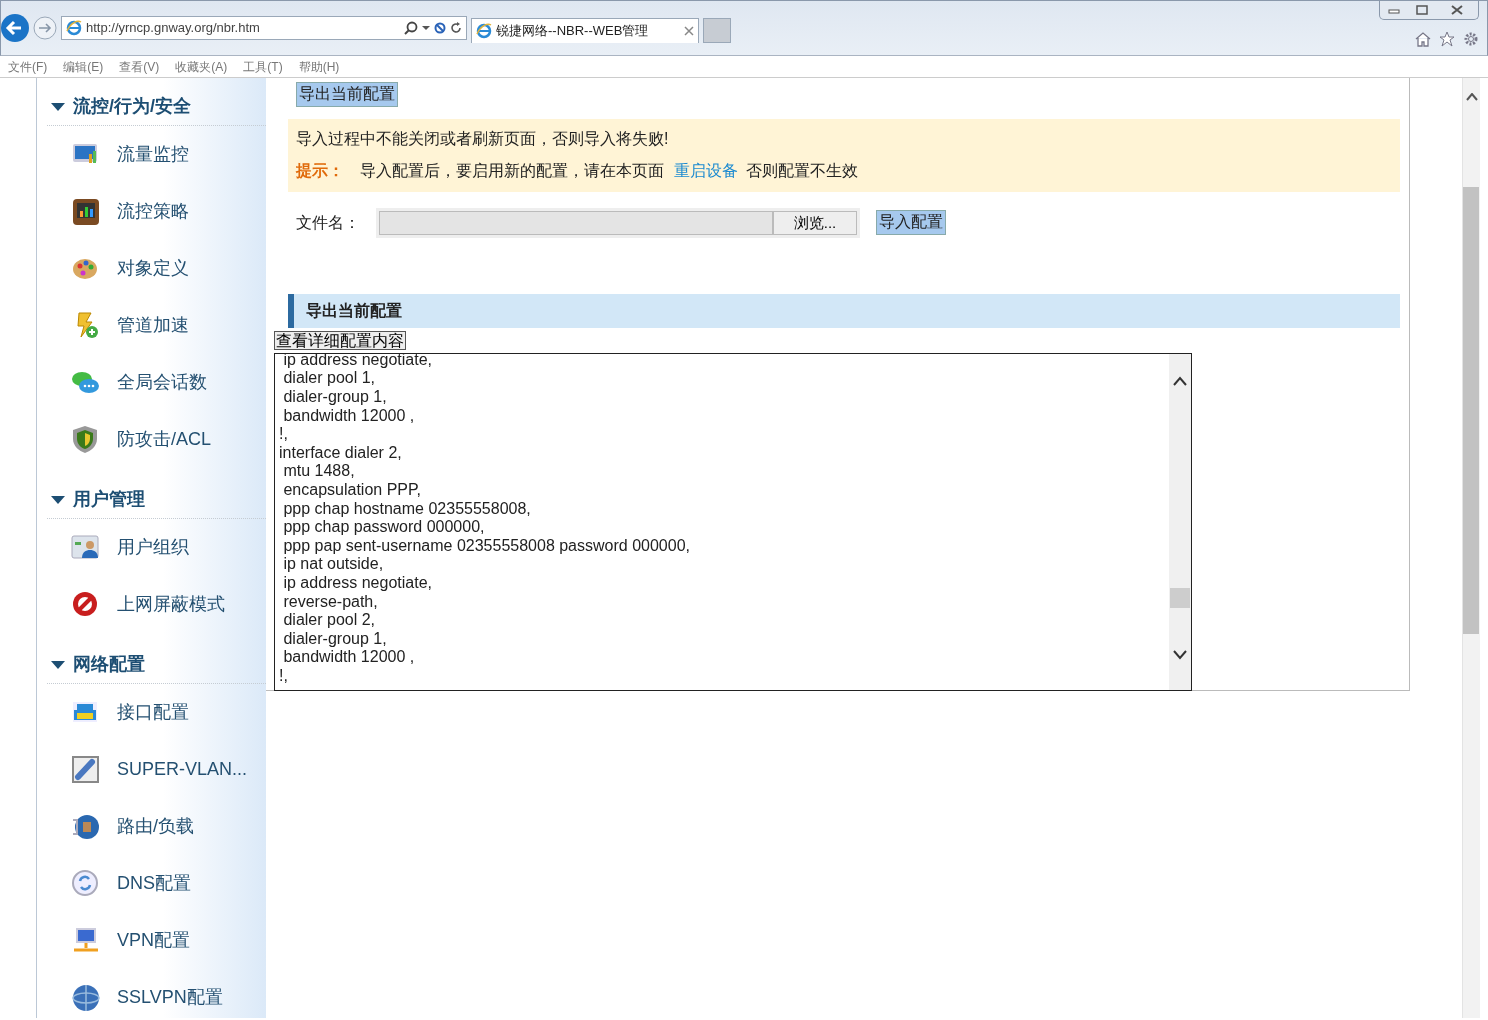  Describe the element at coordinates (1180, 521) in the screenshot. I see `scrollbar` at that location.